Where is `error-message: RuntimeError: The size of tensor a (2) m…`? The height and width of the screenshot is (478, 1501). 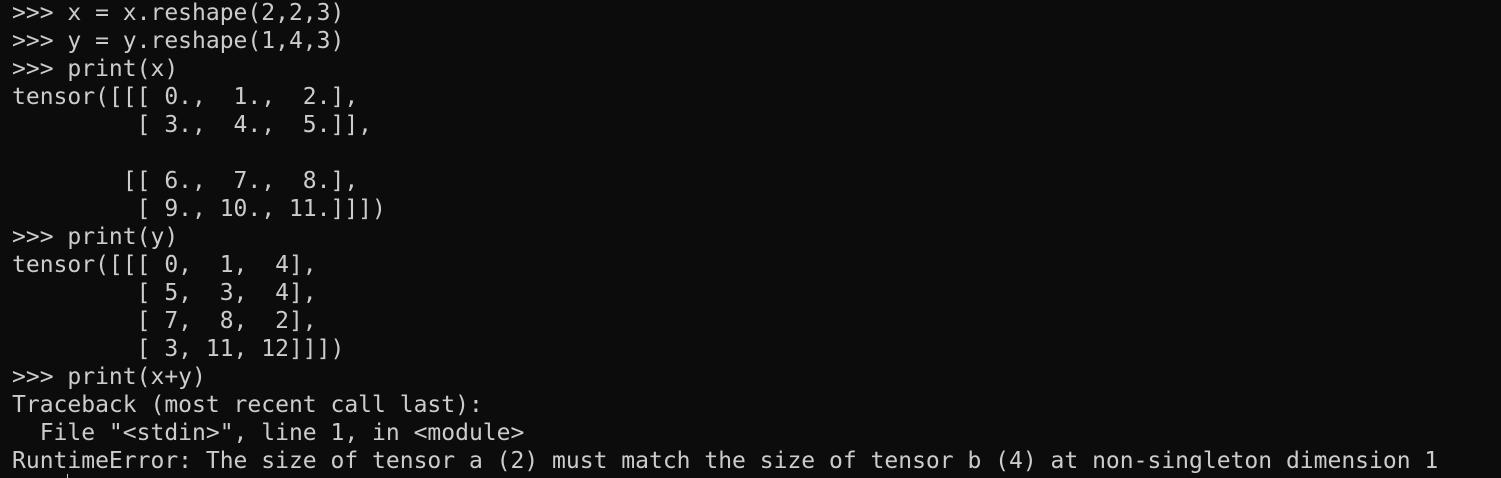 error-message: RuntimeError: The size of tensor a (2) m… is located at coordinates (725, 461).